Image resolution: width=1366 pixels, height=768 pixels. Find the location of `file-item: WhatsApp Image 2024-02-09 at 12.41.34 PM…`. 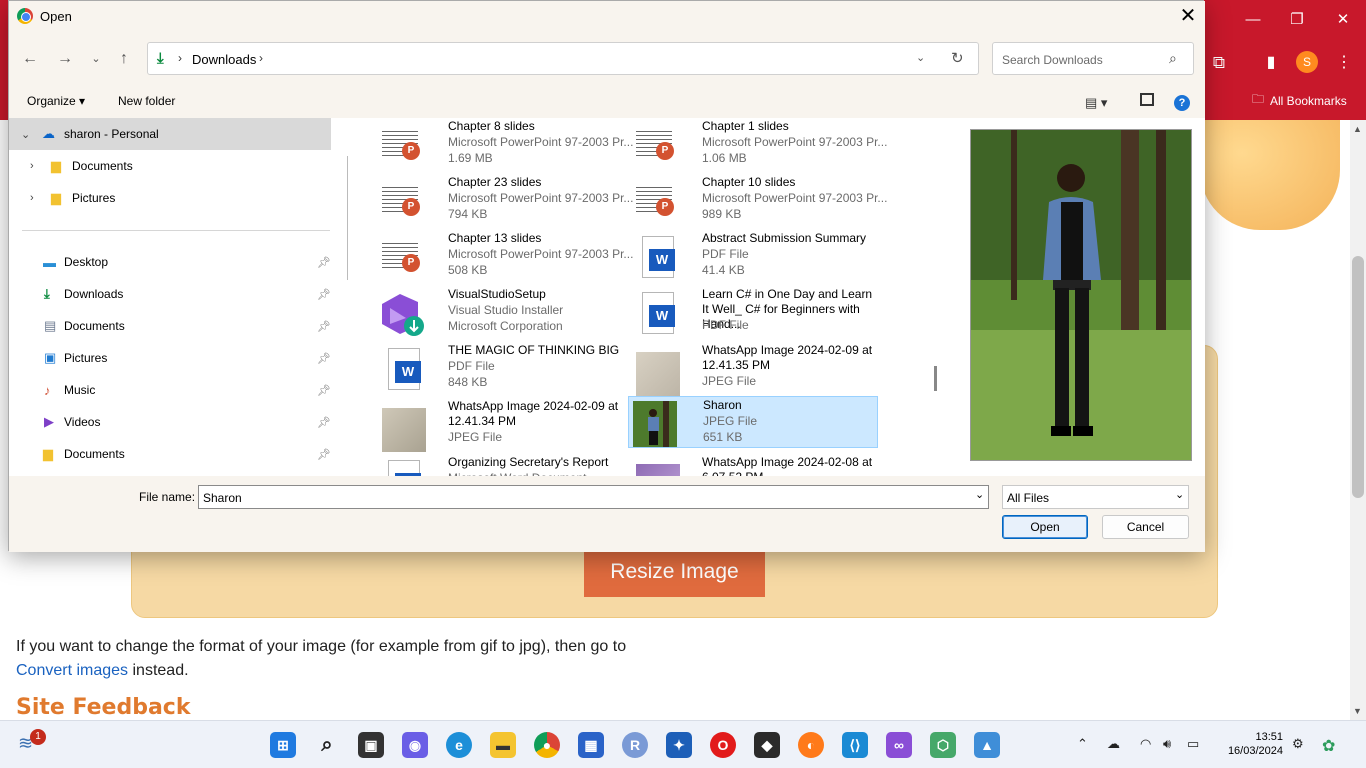

file-item: WhatsApp Image 2024-02-09 at 12.41.34 PM… is located at coordinates (499, 425).